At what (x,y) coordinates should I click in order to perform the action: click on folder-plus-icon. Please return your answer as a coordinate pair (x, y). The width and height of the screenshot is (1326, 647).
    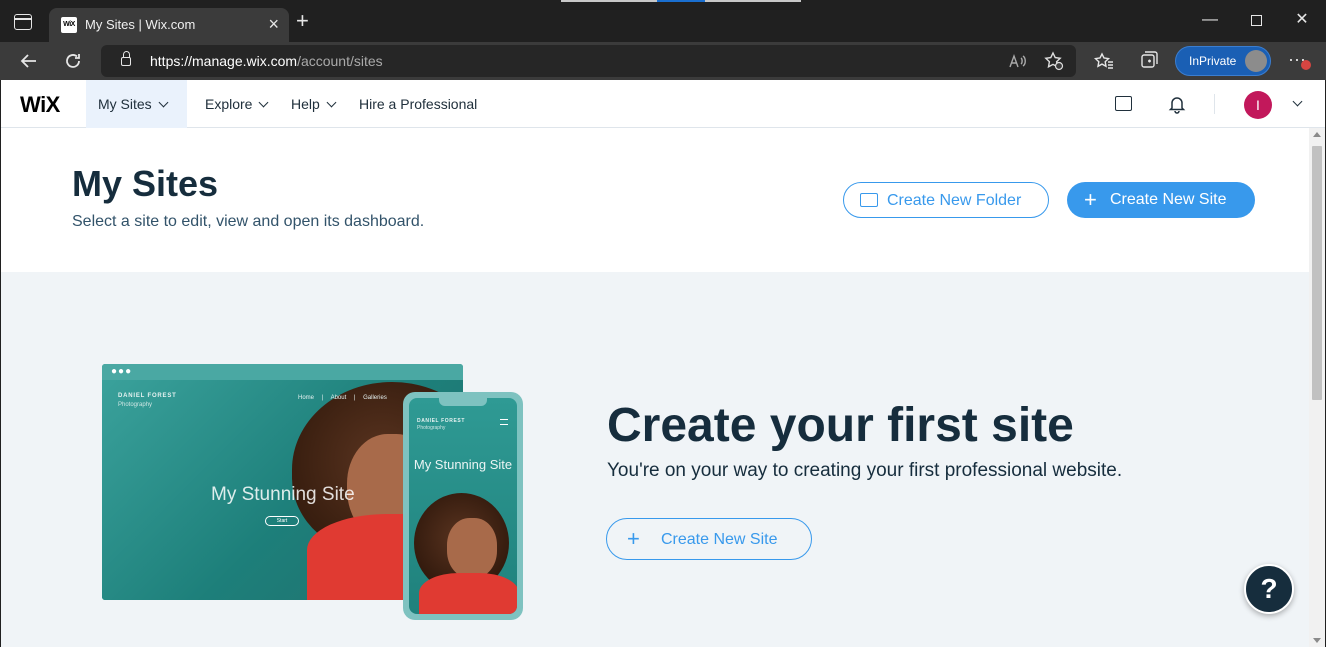
    Looking at the image, I should click on (869, 200).